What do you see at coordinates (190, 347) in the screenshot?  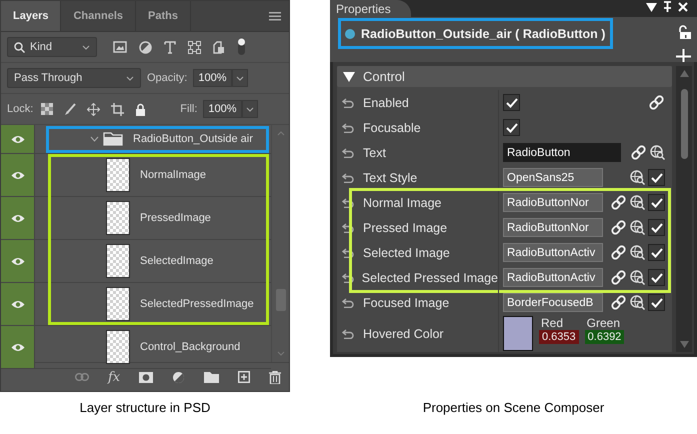 I see `layer-name: Control_Background` at bounding box center [190, 347].